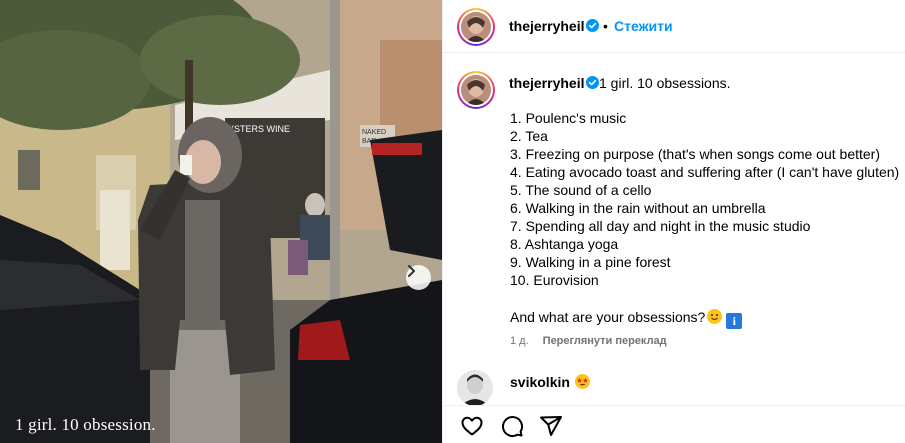 This screenshot has width=905, height=443. What do you see at coordinates (564, 244) in the screenshot?
I see `list-item: 8. Ashtanga yoga` at bounding box center [564, 244].